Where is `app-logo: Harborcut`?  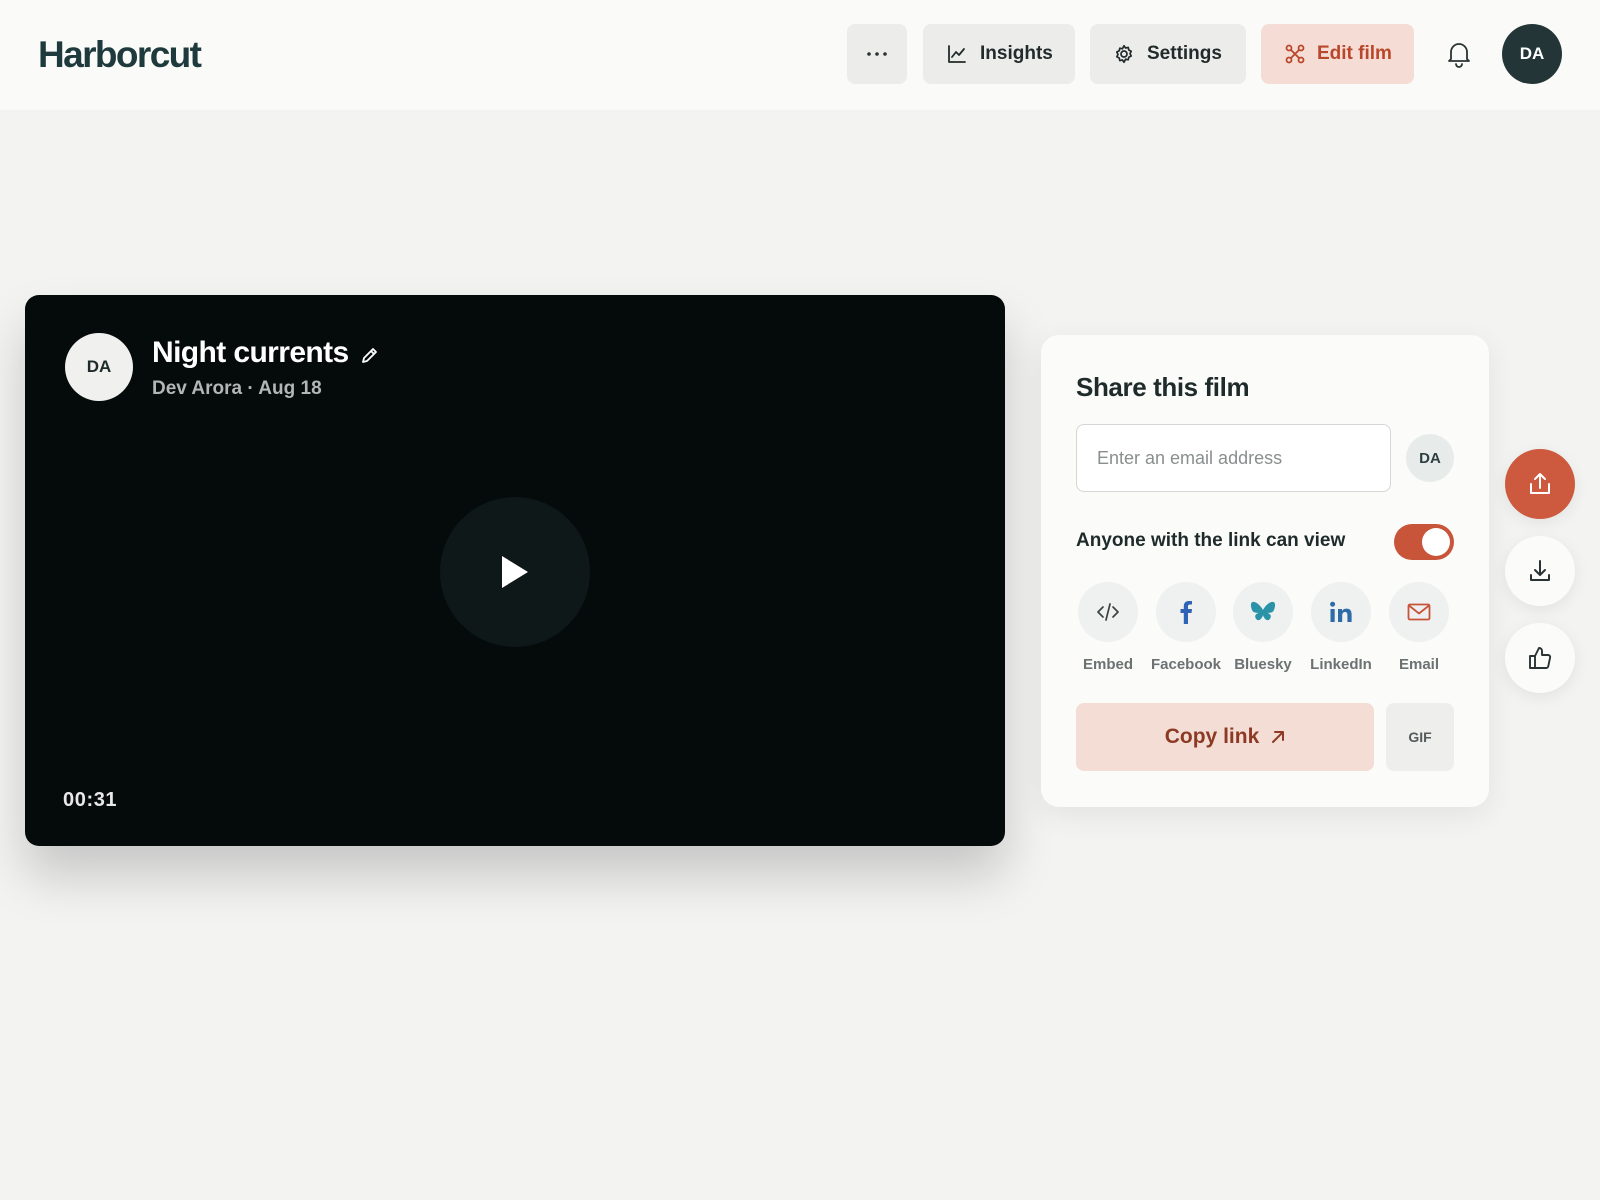
app-logo: Harborcut is located at coordinates (120, 55).